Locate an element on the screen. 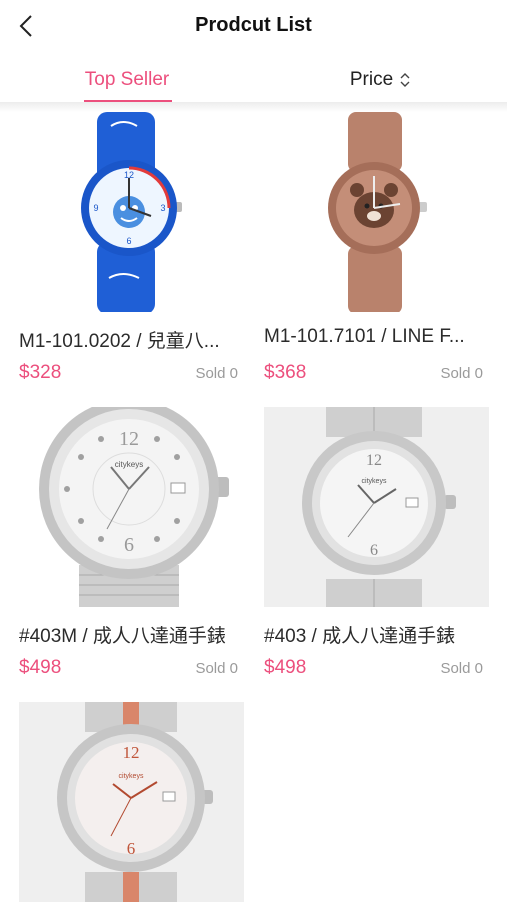 This screenshot has height=902, width=507. tab-top-seller-label: Top Seller is located at coordinates (127, 79).